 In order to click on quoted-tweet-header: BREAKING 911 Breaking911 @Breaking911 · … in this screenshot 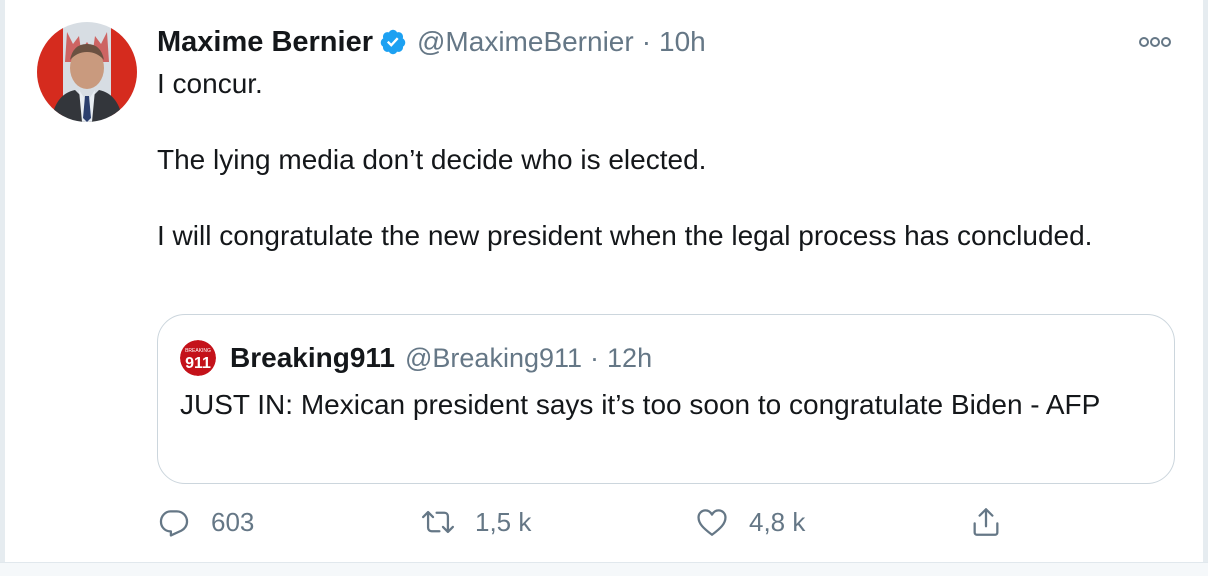, I will do `click(416, 358)`.